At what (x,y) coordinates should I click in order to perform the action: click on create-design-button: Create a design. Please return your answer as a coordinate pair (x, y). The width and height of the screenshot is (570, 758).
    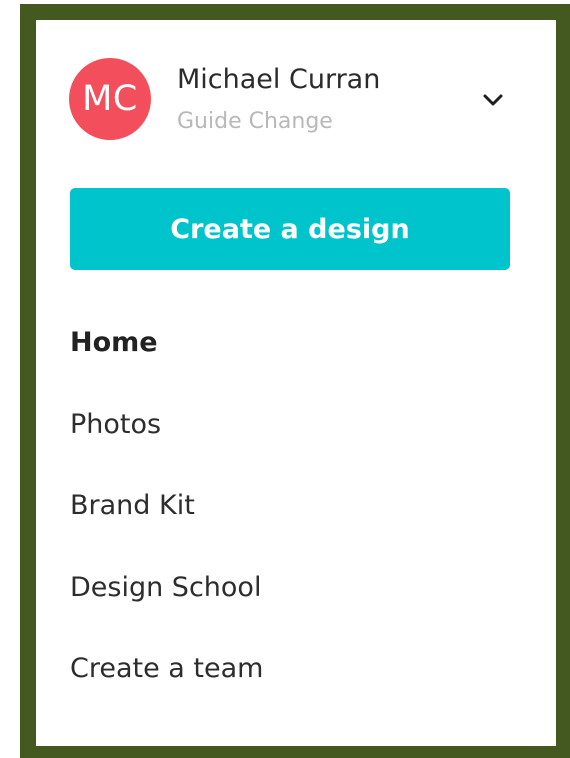
    Looking at the image, I should click on (290, 229).